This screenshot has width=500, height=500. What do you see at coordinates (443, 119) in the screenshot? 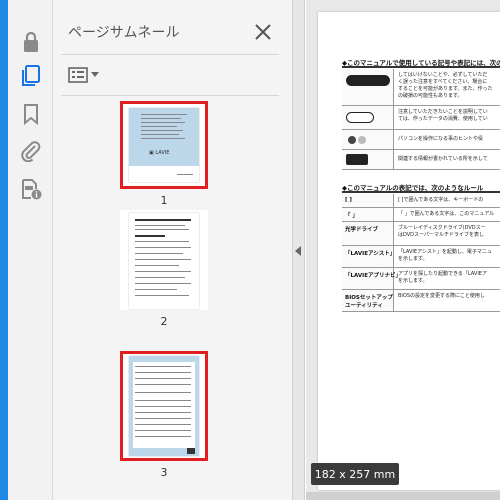
I see `row-text: ては、作ったデータの消費、使用してい` at bounding box center [443, 119].